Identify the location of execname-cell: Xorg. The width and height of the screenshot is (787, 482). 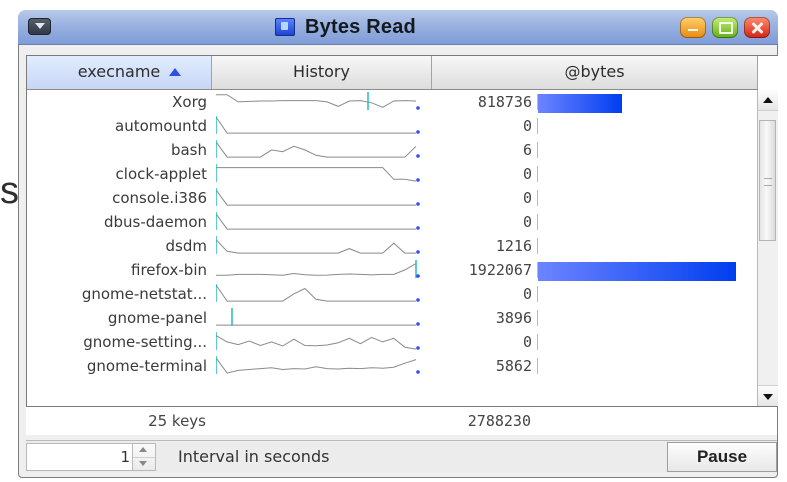
(189, 102).